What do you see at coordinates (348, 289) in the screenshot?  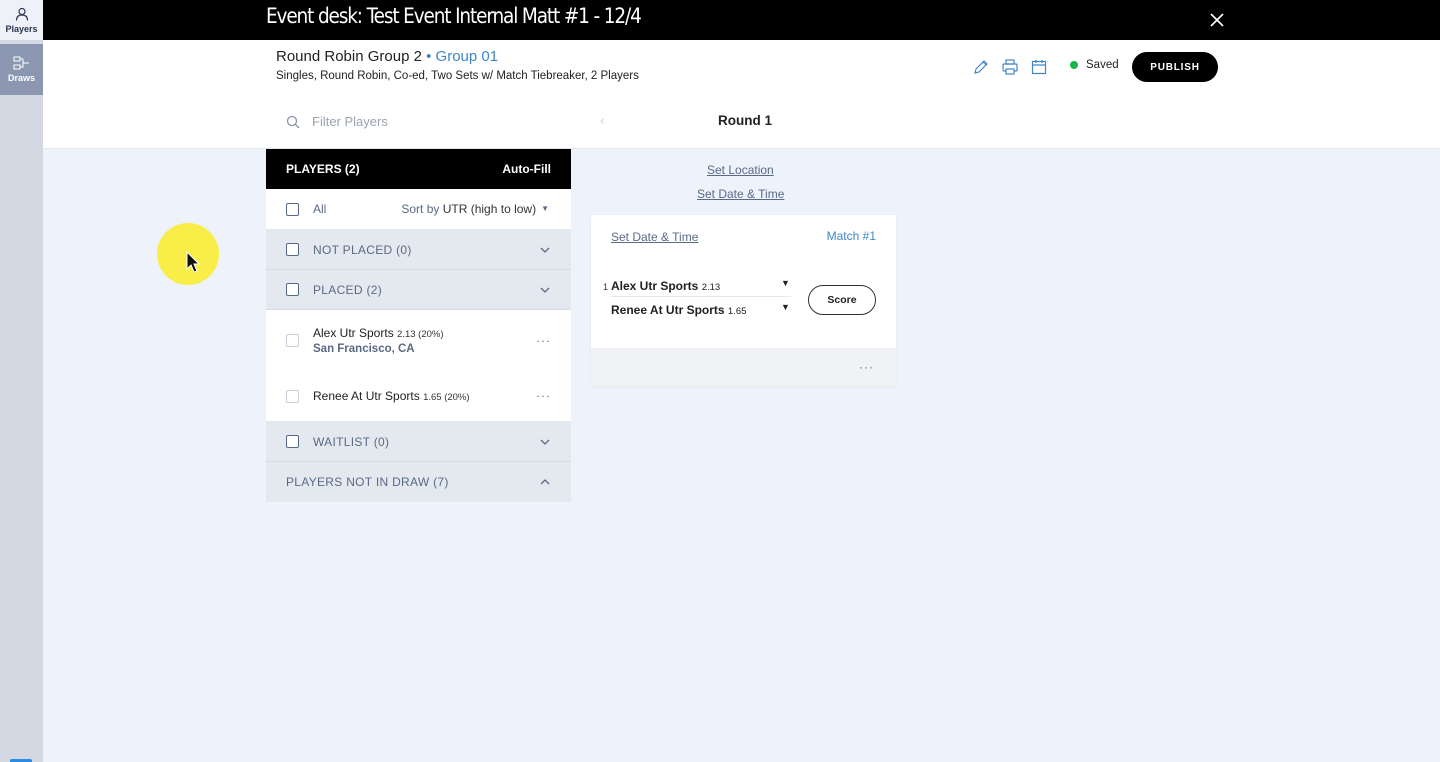 I see `section-label: PLACED (2)` at bounding box center [348, 289].